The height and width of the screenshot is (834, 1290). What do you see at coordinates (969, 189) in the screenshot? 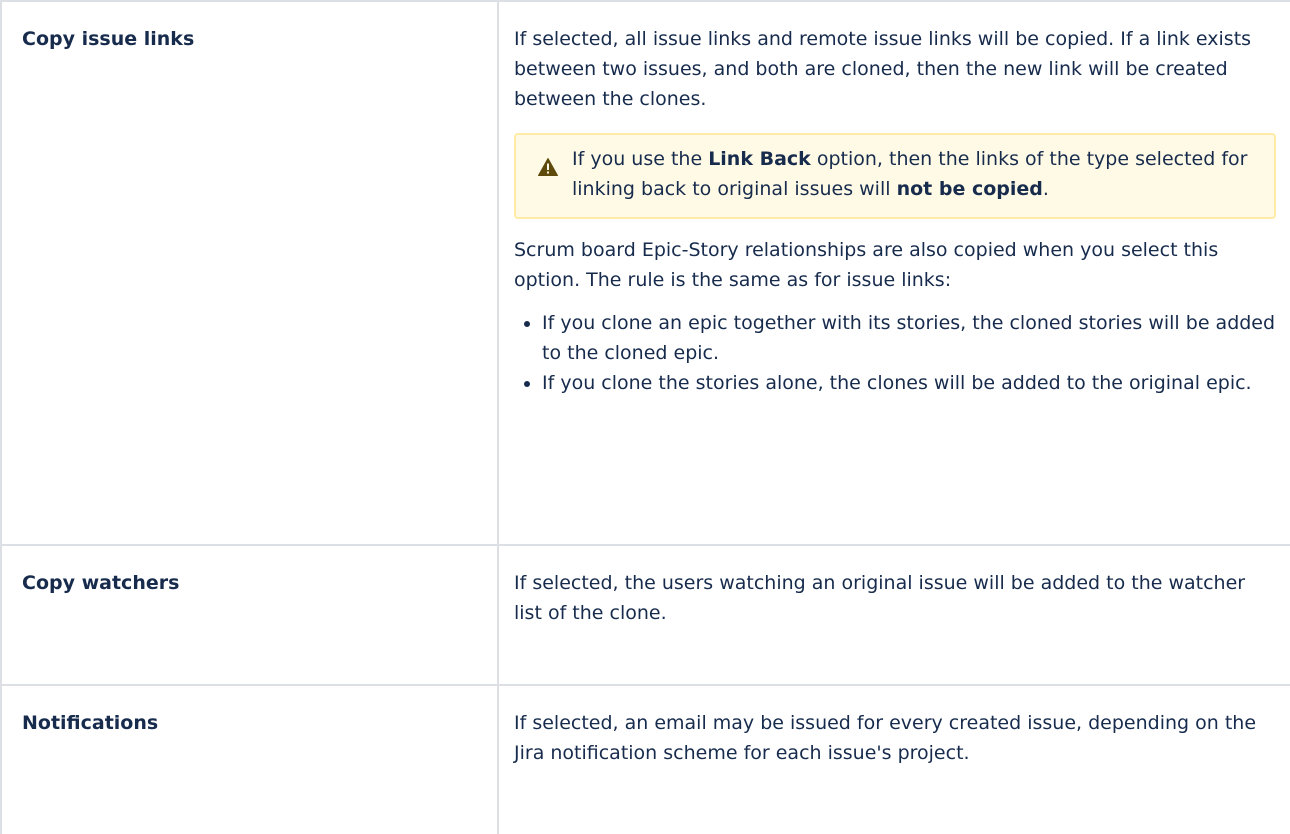
I see `not-be-copied-emphasis: not be copied` at bounding box center [969, 189].